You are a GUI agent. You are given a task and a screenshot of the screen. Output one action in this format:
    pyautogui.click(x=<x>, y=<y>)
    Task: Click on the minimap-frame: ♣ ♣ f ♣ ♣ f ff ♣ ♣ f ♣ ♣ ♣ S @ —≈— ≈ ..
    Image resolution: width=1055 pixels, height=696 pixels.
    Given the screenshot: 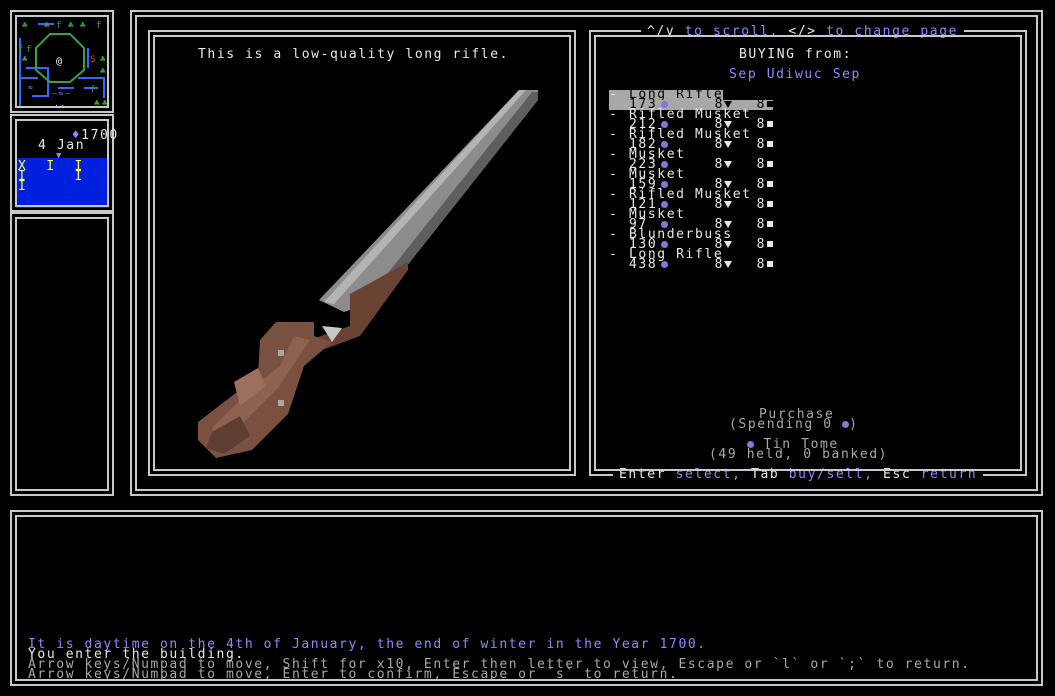 What is the action you would take?
    pyautogui.click(x=62, y=61)
    